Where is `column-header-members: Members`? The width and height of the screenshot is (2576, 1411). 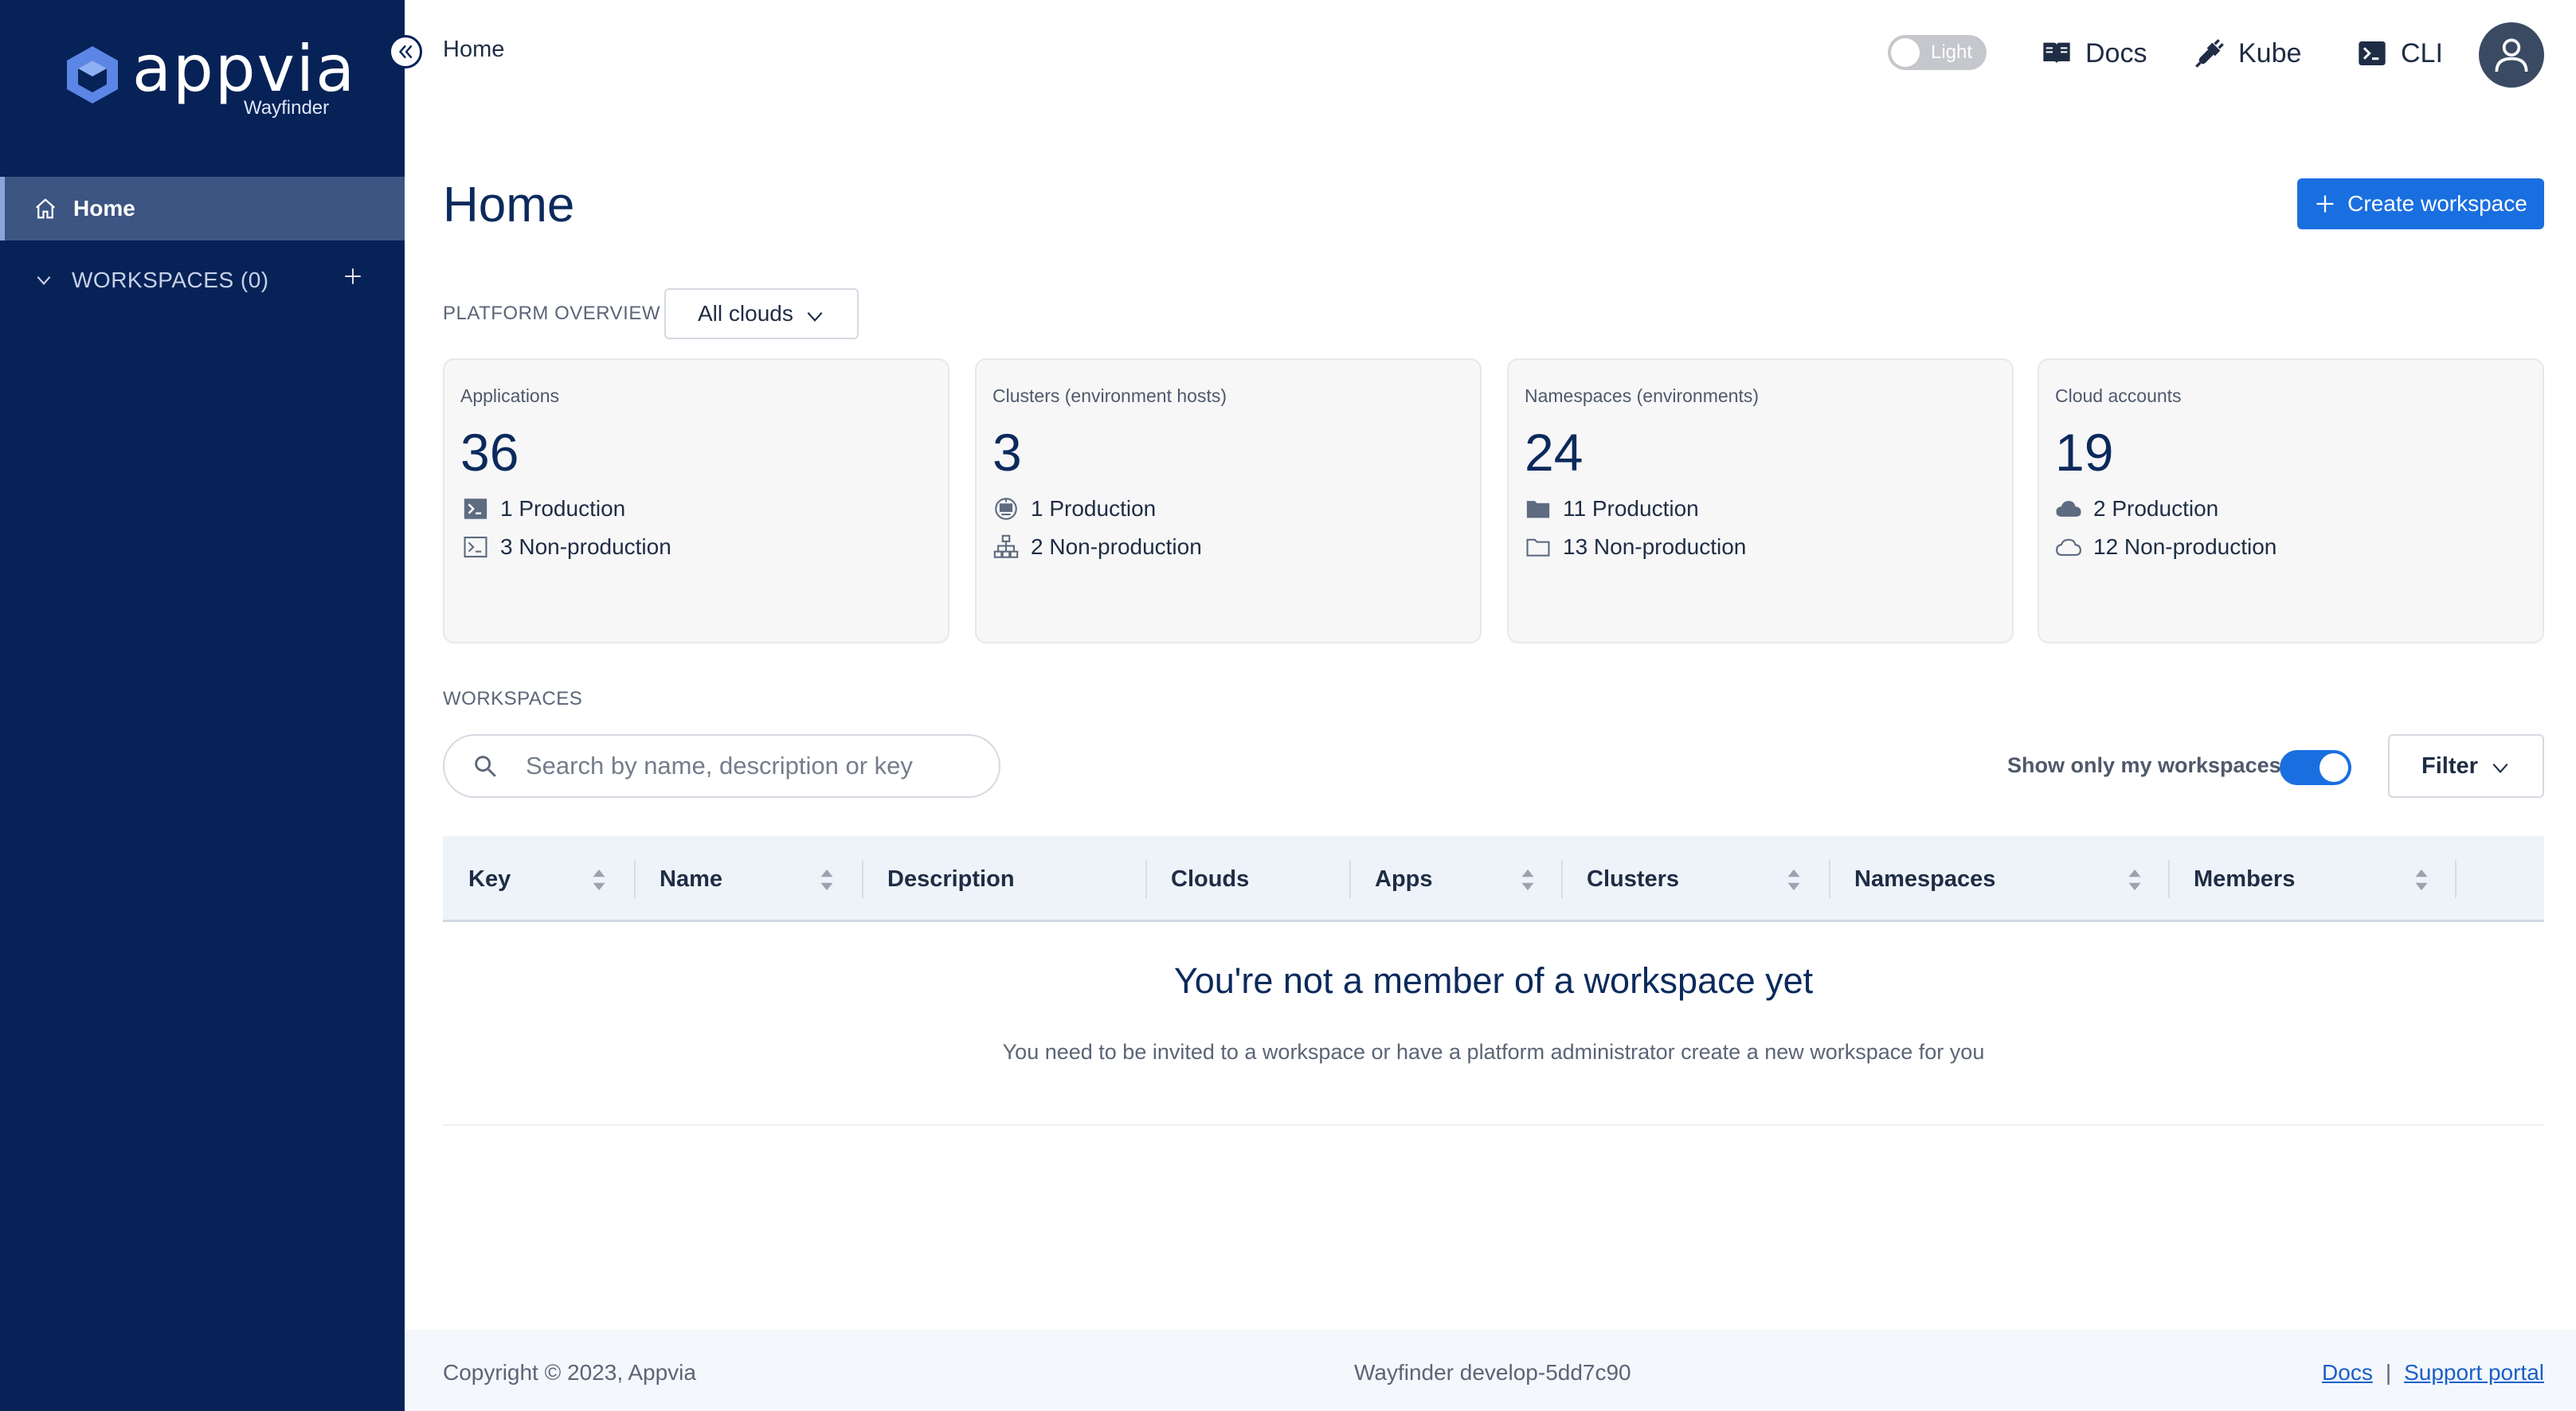
column-header-members: Members is located at coordinates (2231, 879).